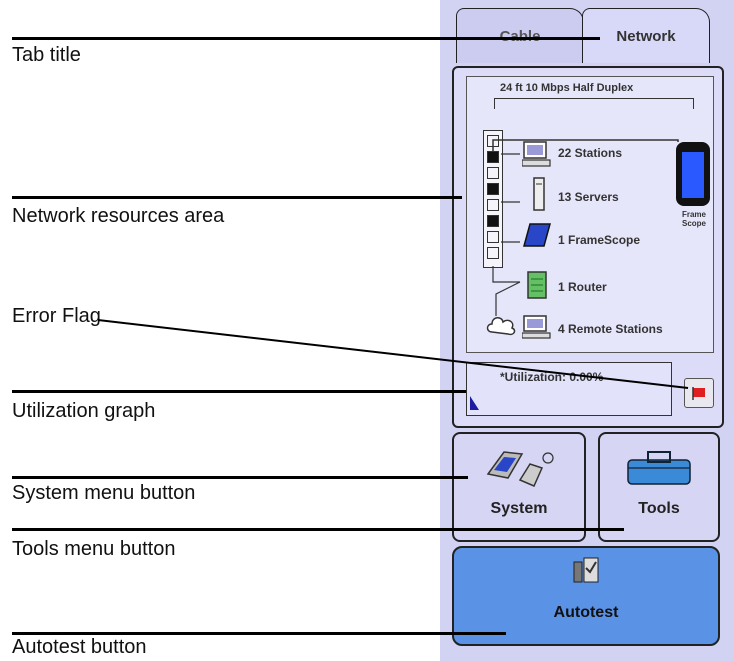  I want to click on leader-autotest, so click(259, 633).